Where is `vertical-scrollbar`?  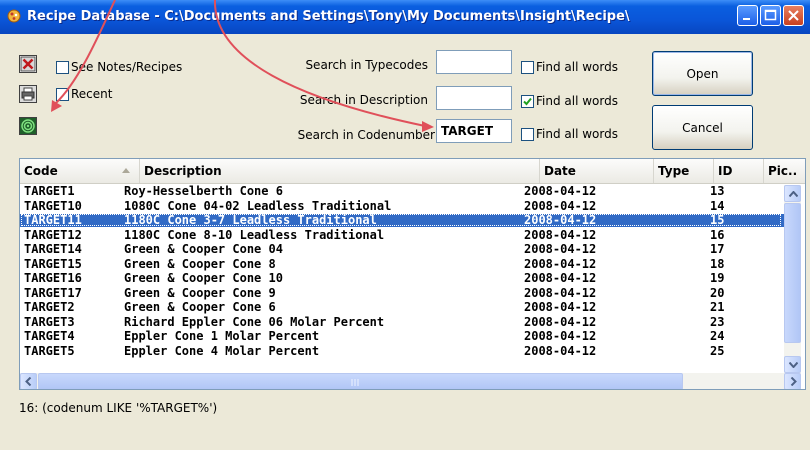 vertical-scrollbar is located at coordinates (792, 279).